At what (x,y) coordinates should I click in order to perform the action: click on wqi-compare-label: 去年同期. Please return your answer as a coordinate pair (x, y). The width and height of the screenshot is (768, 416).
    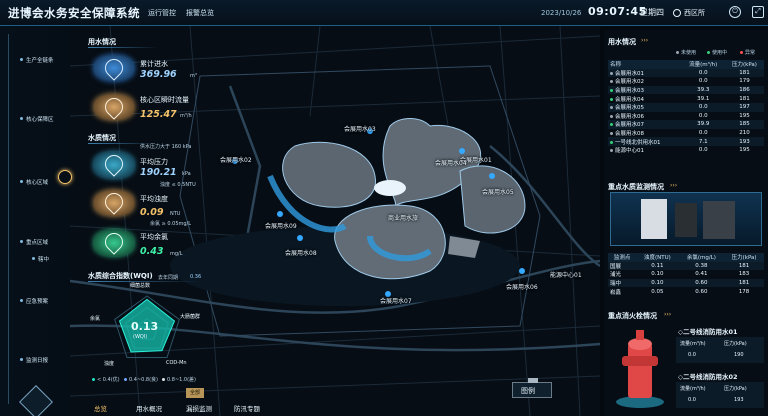
    Looking at the image, I should click on (168, 278).